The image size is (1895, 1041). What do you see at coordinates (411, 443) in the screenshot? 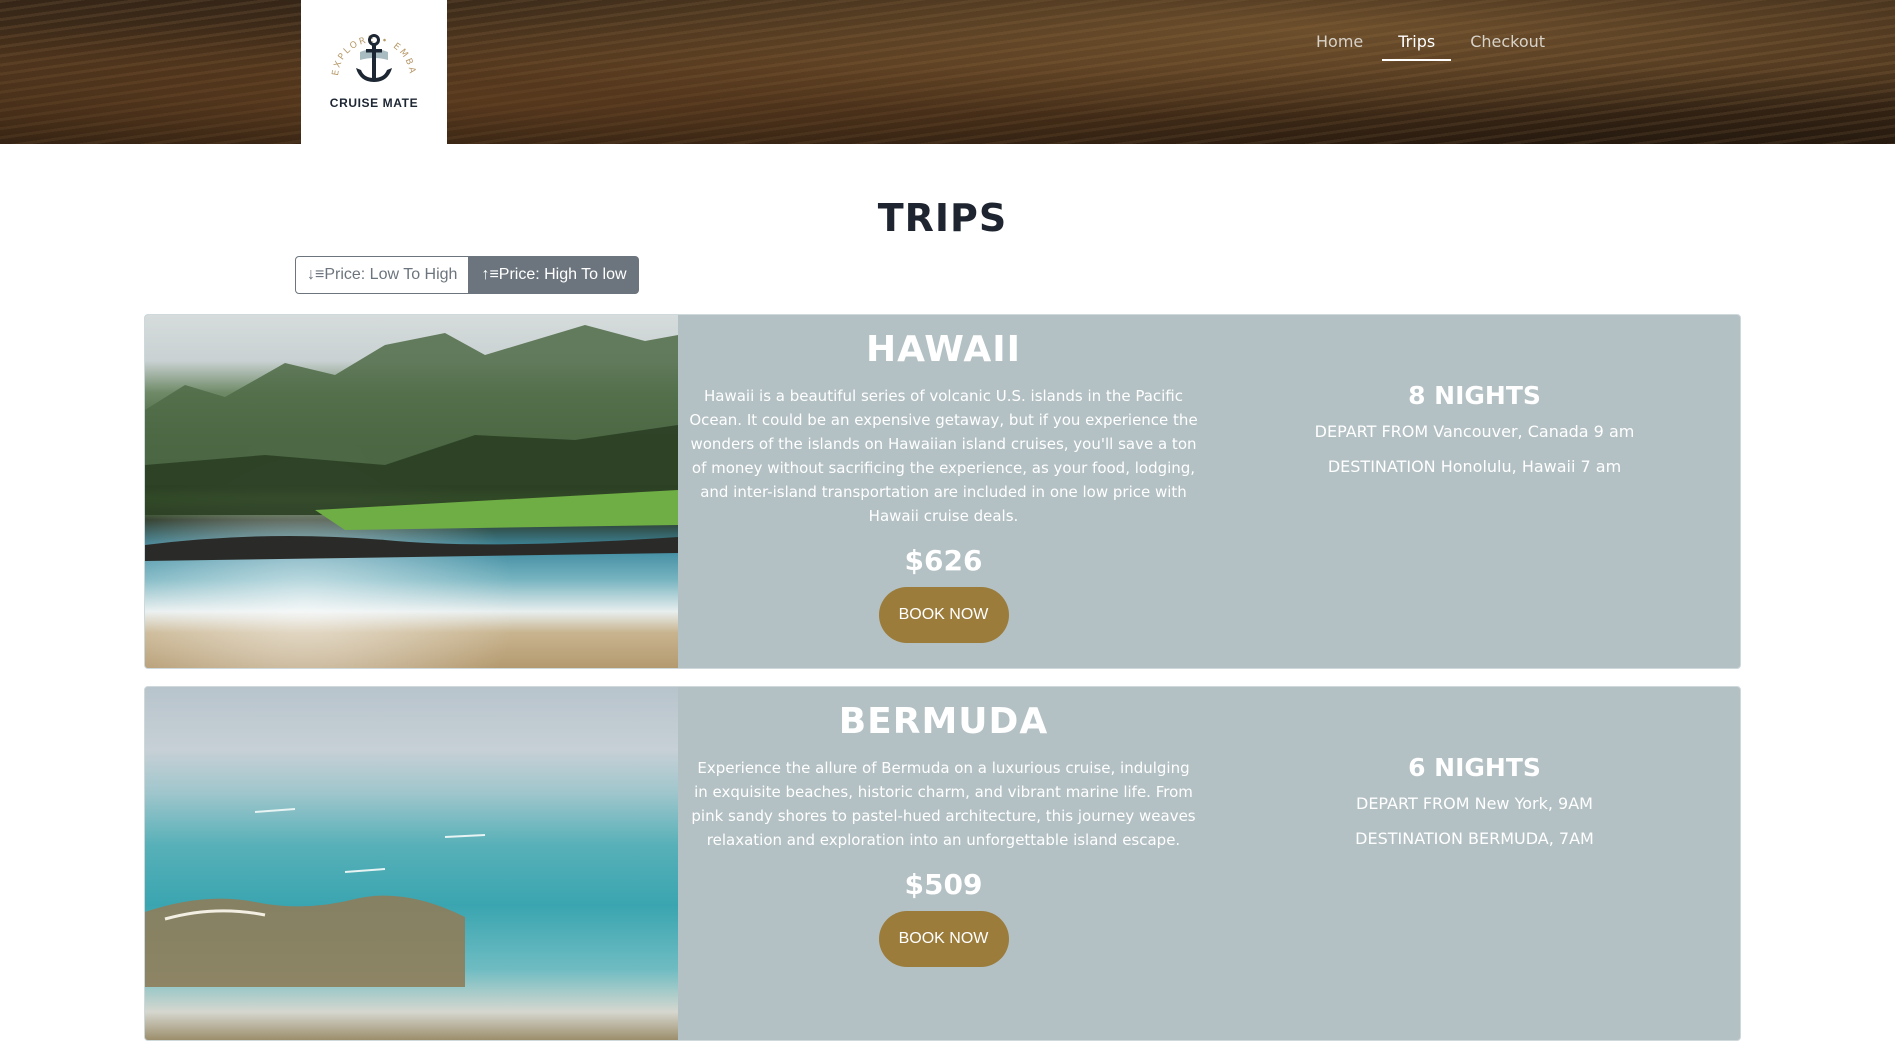
I see `mountain-shape` at bounding box center [411, 443].